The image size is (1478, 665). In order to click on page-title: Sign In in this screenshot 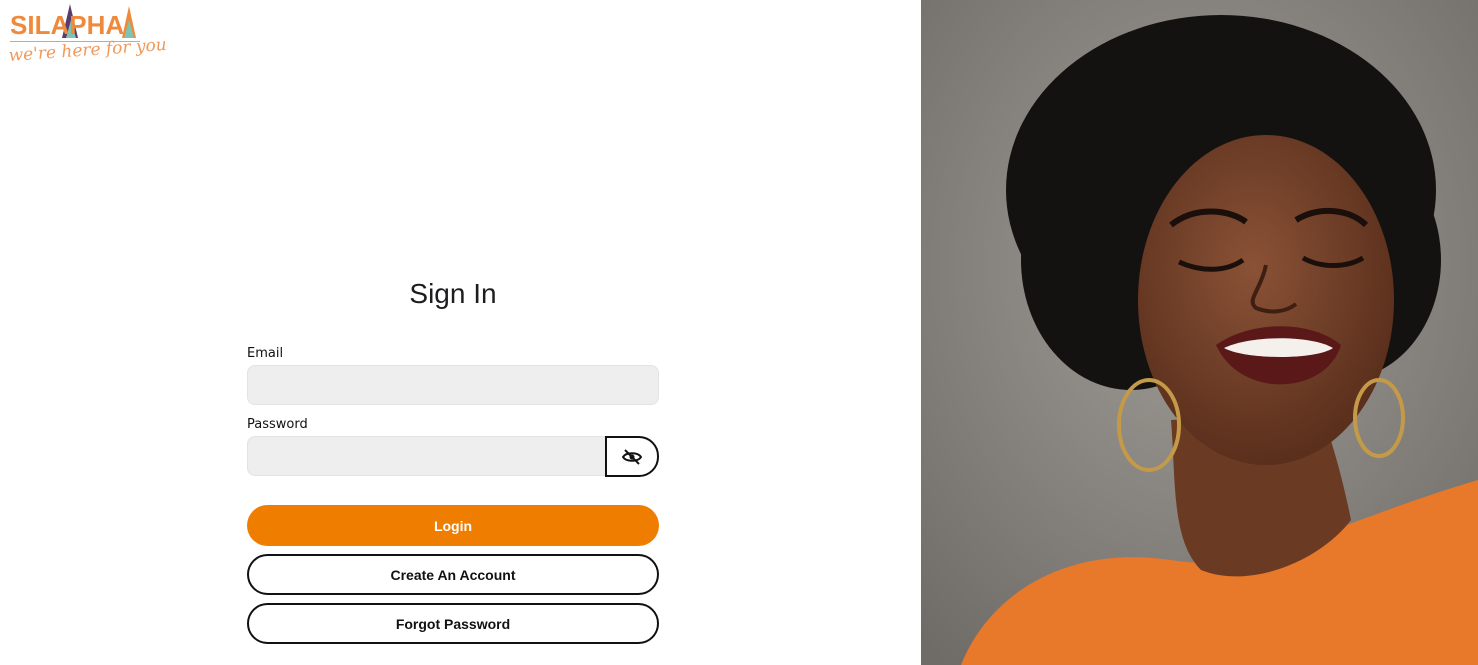, I will do `click(453, 293)`.